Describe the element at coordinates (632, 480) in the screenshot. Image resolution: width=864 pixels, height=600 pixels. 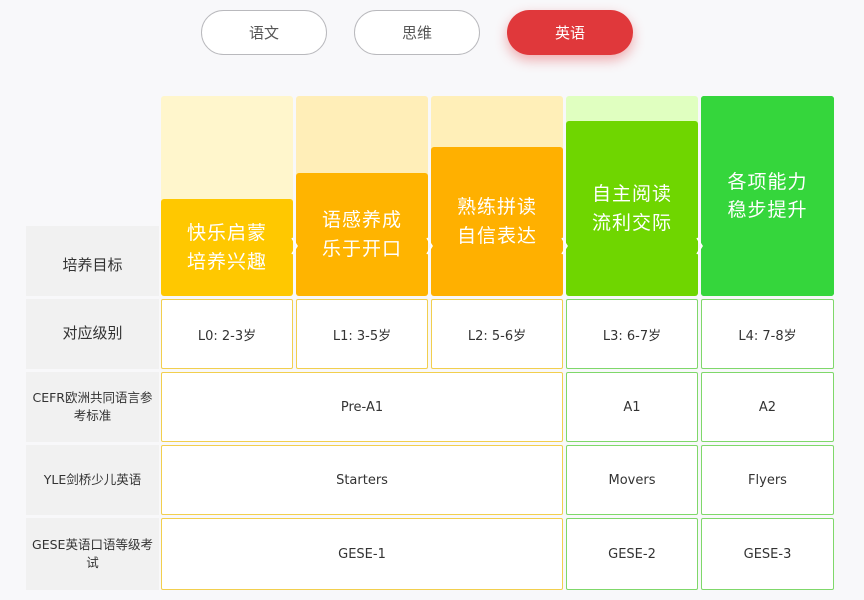
I see `yle-cell-movers: Movers` at that location.